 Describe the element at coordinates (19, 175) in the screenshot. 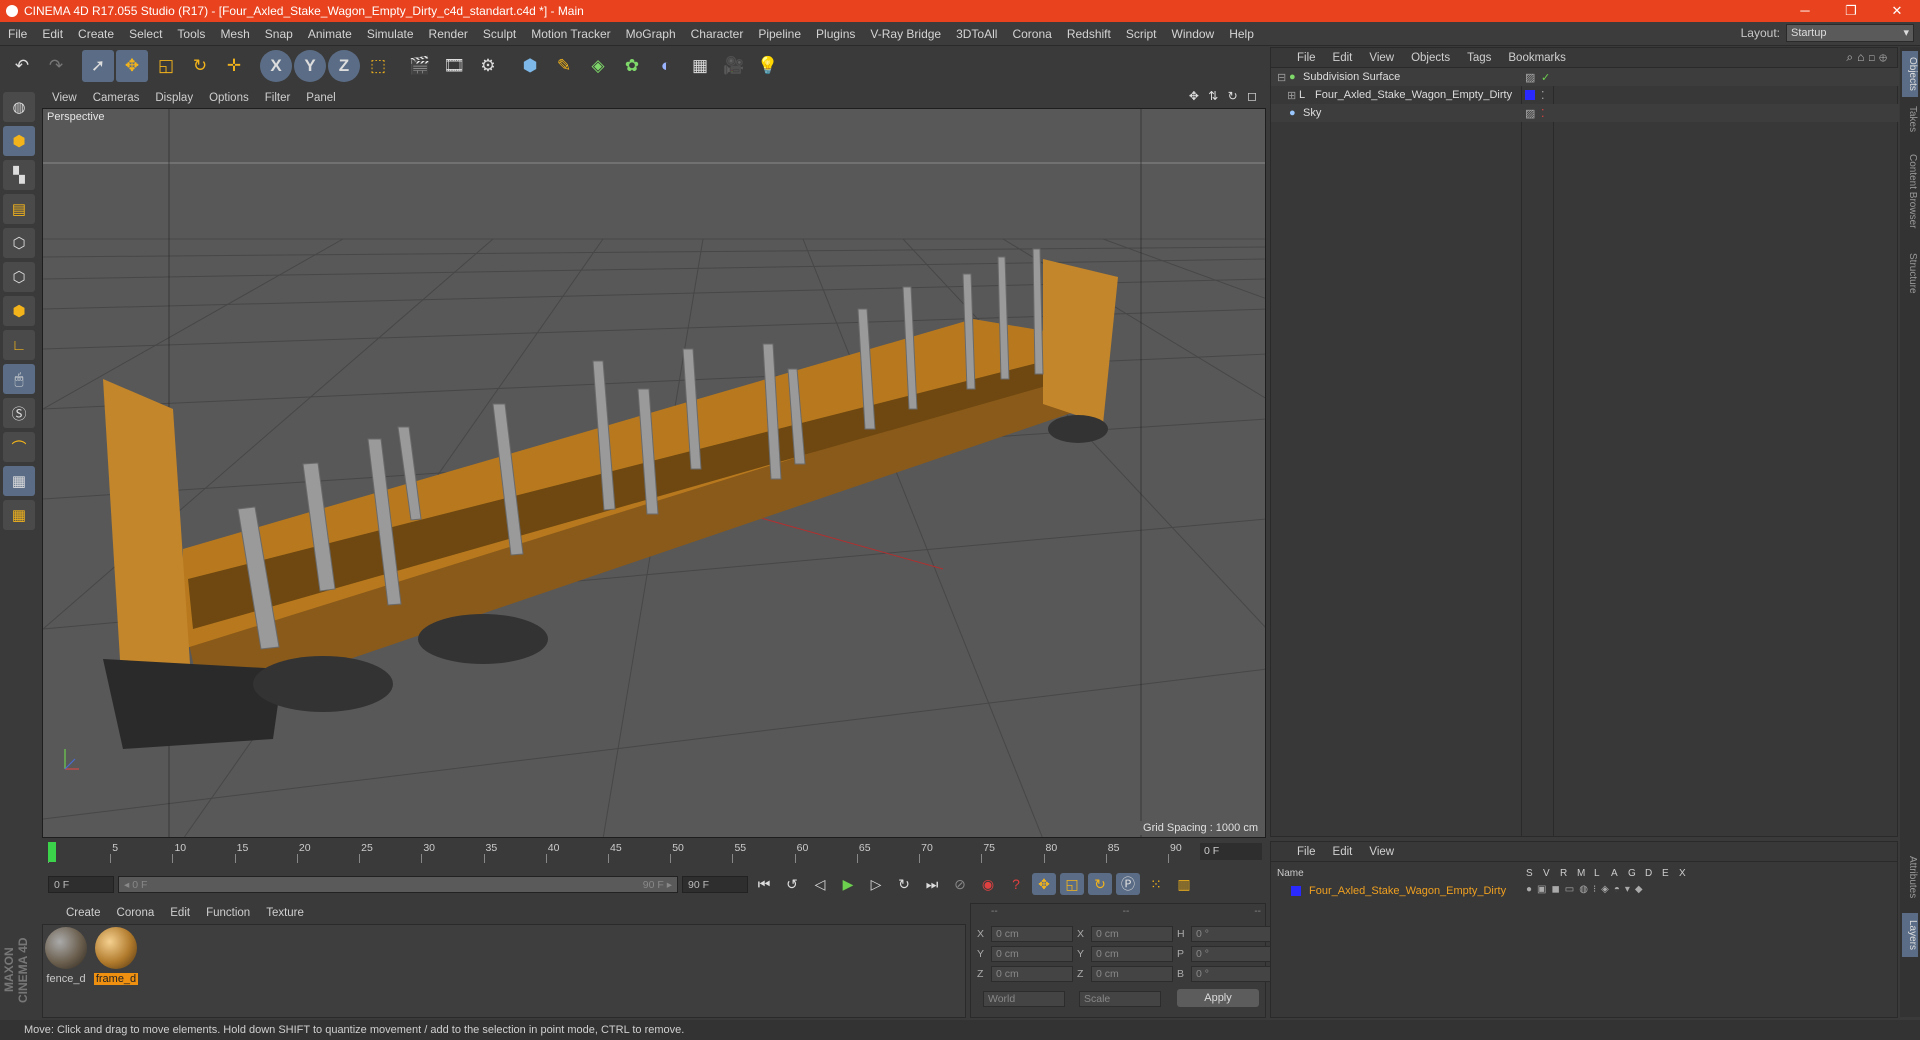

I see `texture-mode-icon: ▚` at that location.